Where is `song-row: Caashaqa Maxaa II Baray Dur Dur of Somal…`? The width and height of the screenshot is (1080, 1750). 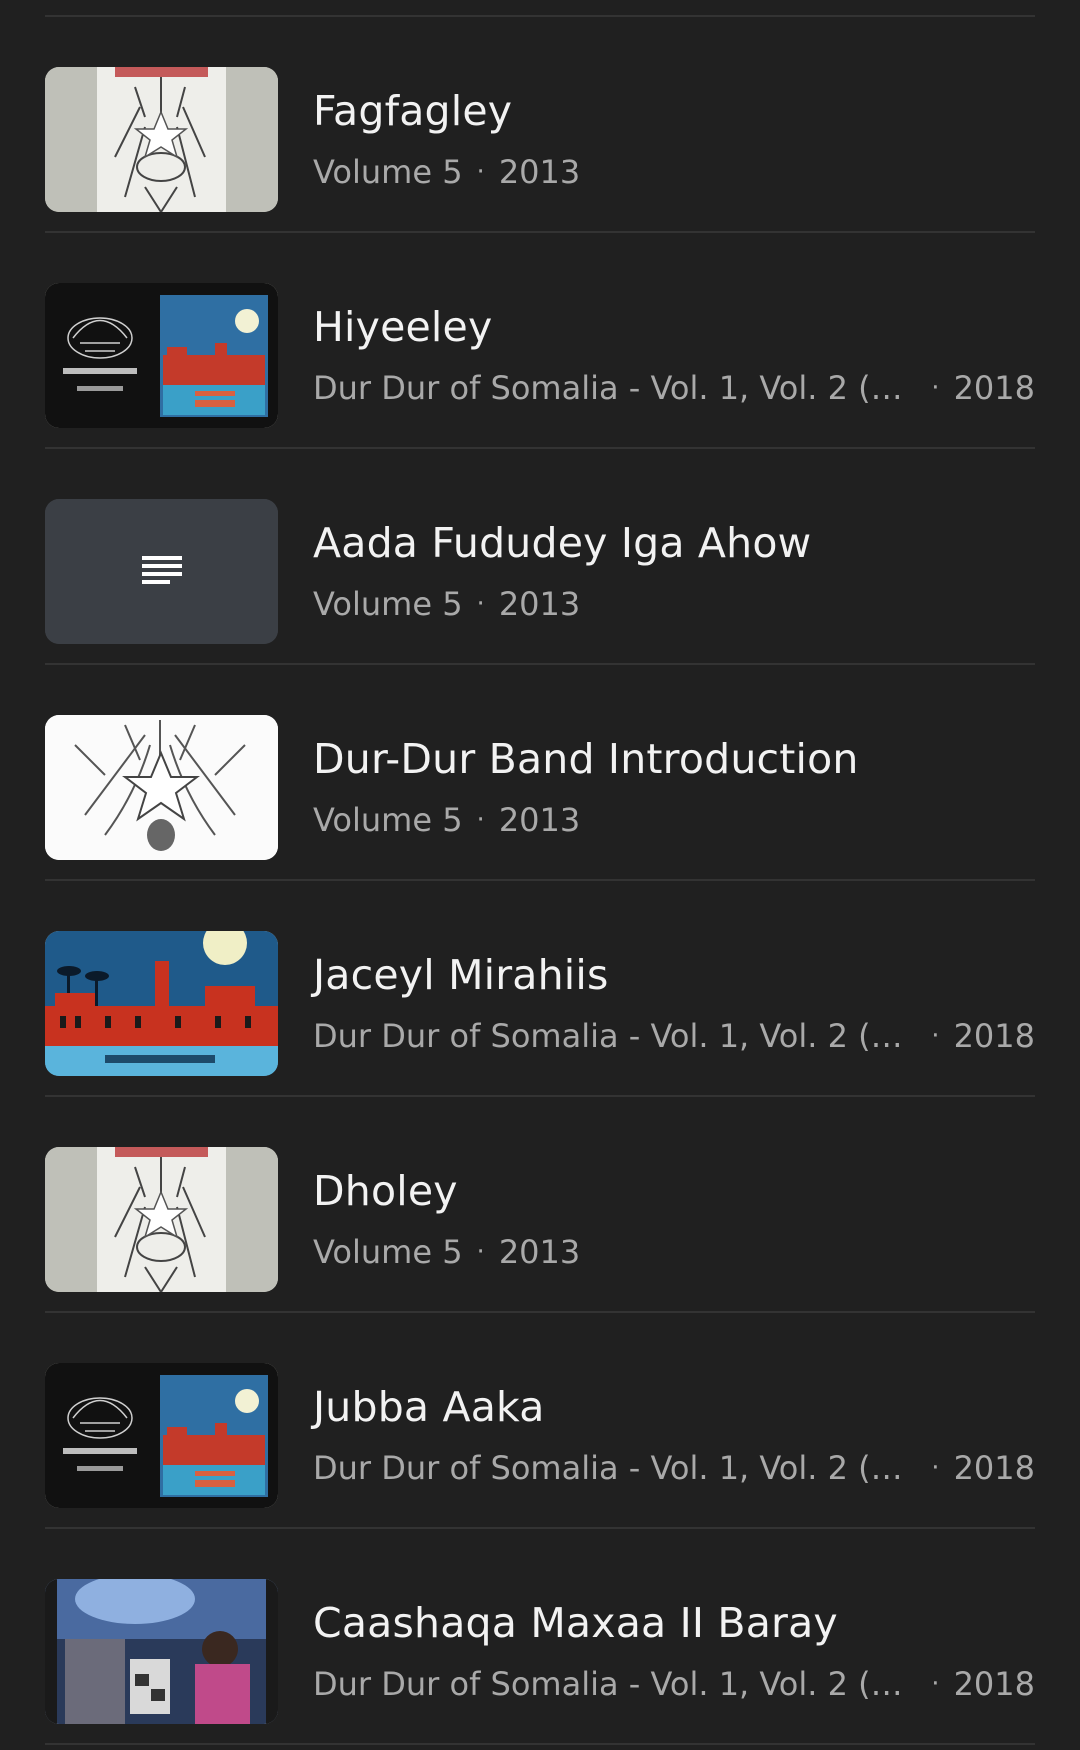 song-row: Caashaqa Maxaa II Baray Dur Dur of Somal… is located at coordinates (540, 1636).